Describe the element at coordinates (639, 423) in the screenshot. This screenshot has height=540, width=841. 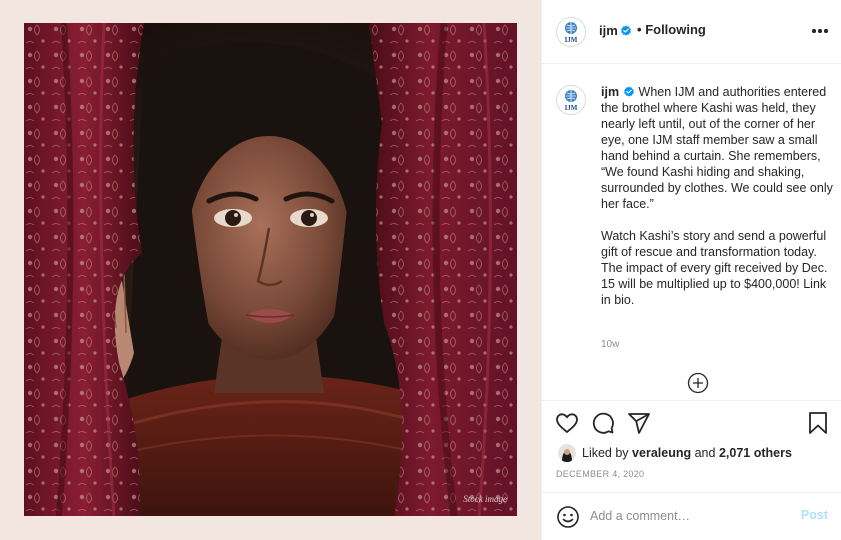
I see `share-icon` at that location.